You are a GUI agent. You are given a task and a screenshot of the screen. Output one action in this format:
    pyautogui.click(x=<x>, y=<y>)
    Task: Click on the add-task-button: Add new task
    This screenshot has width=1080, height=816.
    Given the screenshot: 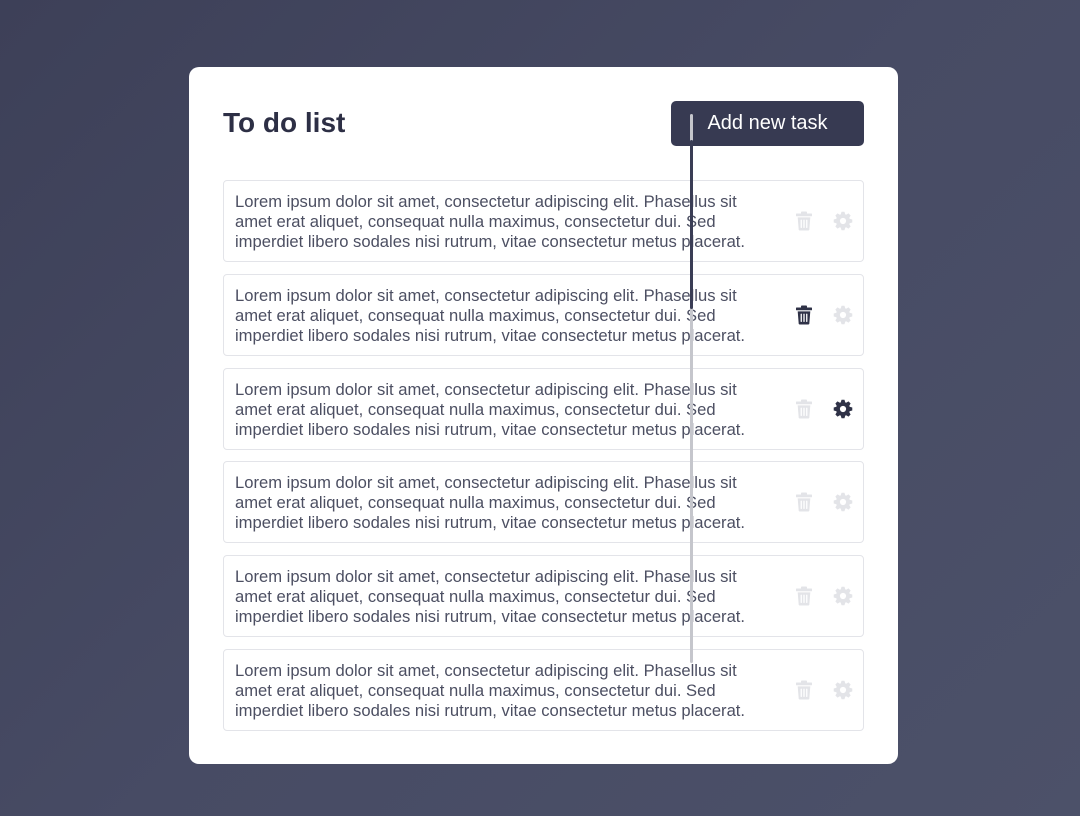 What is the action you would take?
    pyautogui.click(x=767, y=123)
    